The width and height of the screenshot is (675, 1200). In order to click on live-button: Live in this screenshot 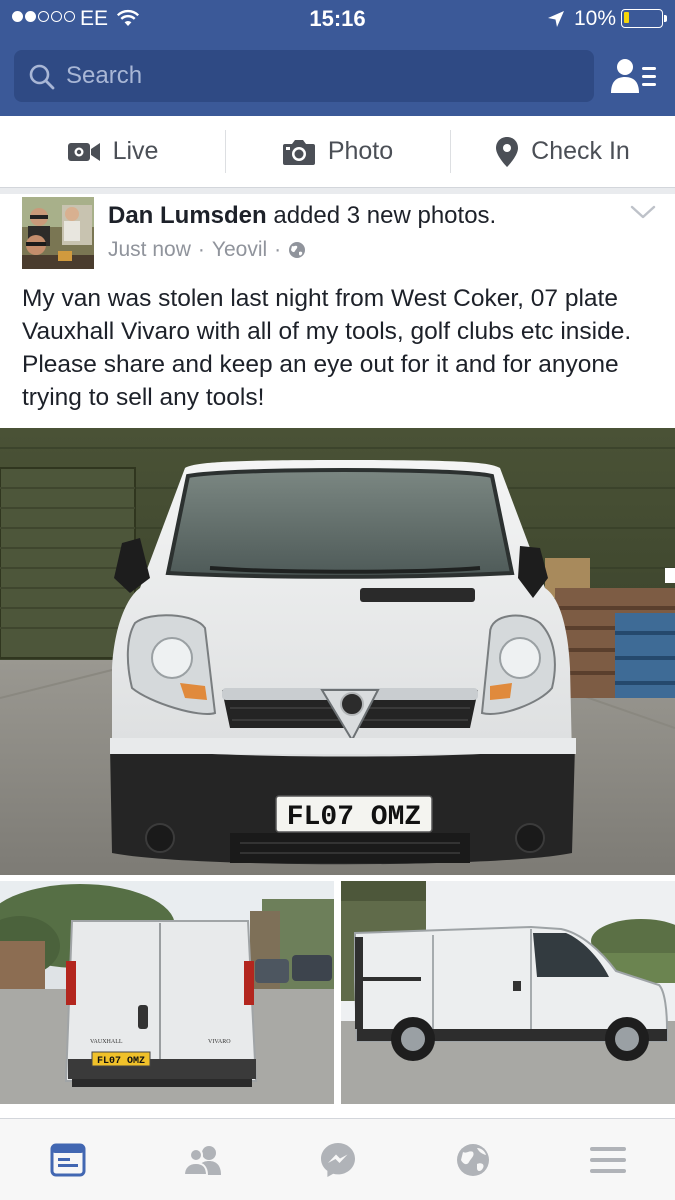, I will do `click(112, 151)`.